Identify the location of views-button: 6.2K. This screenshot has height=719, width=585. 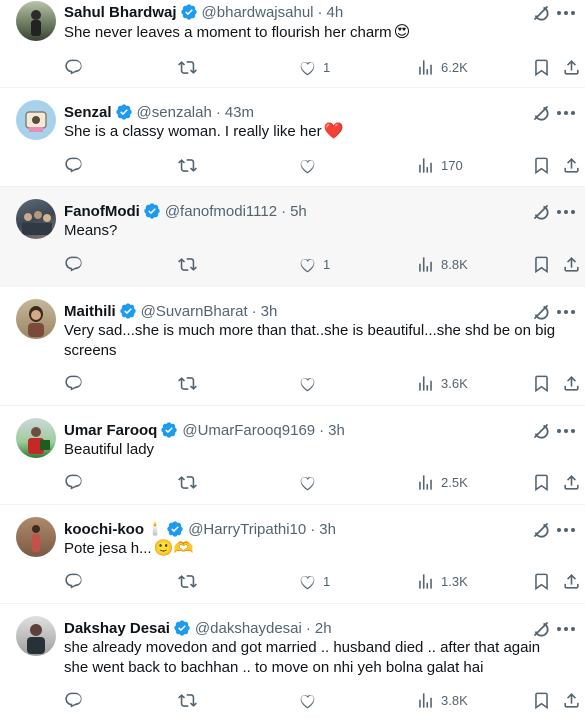
(442, 67).